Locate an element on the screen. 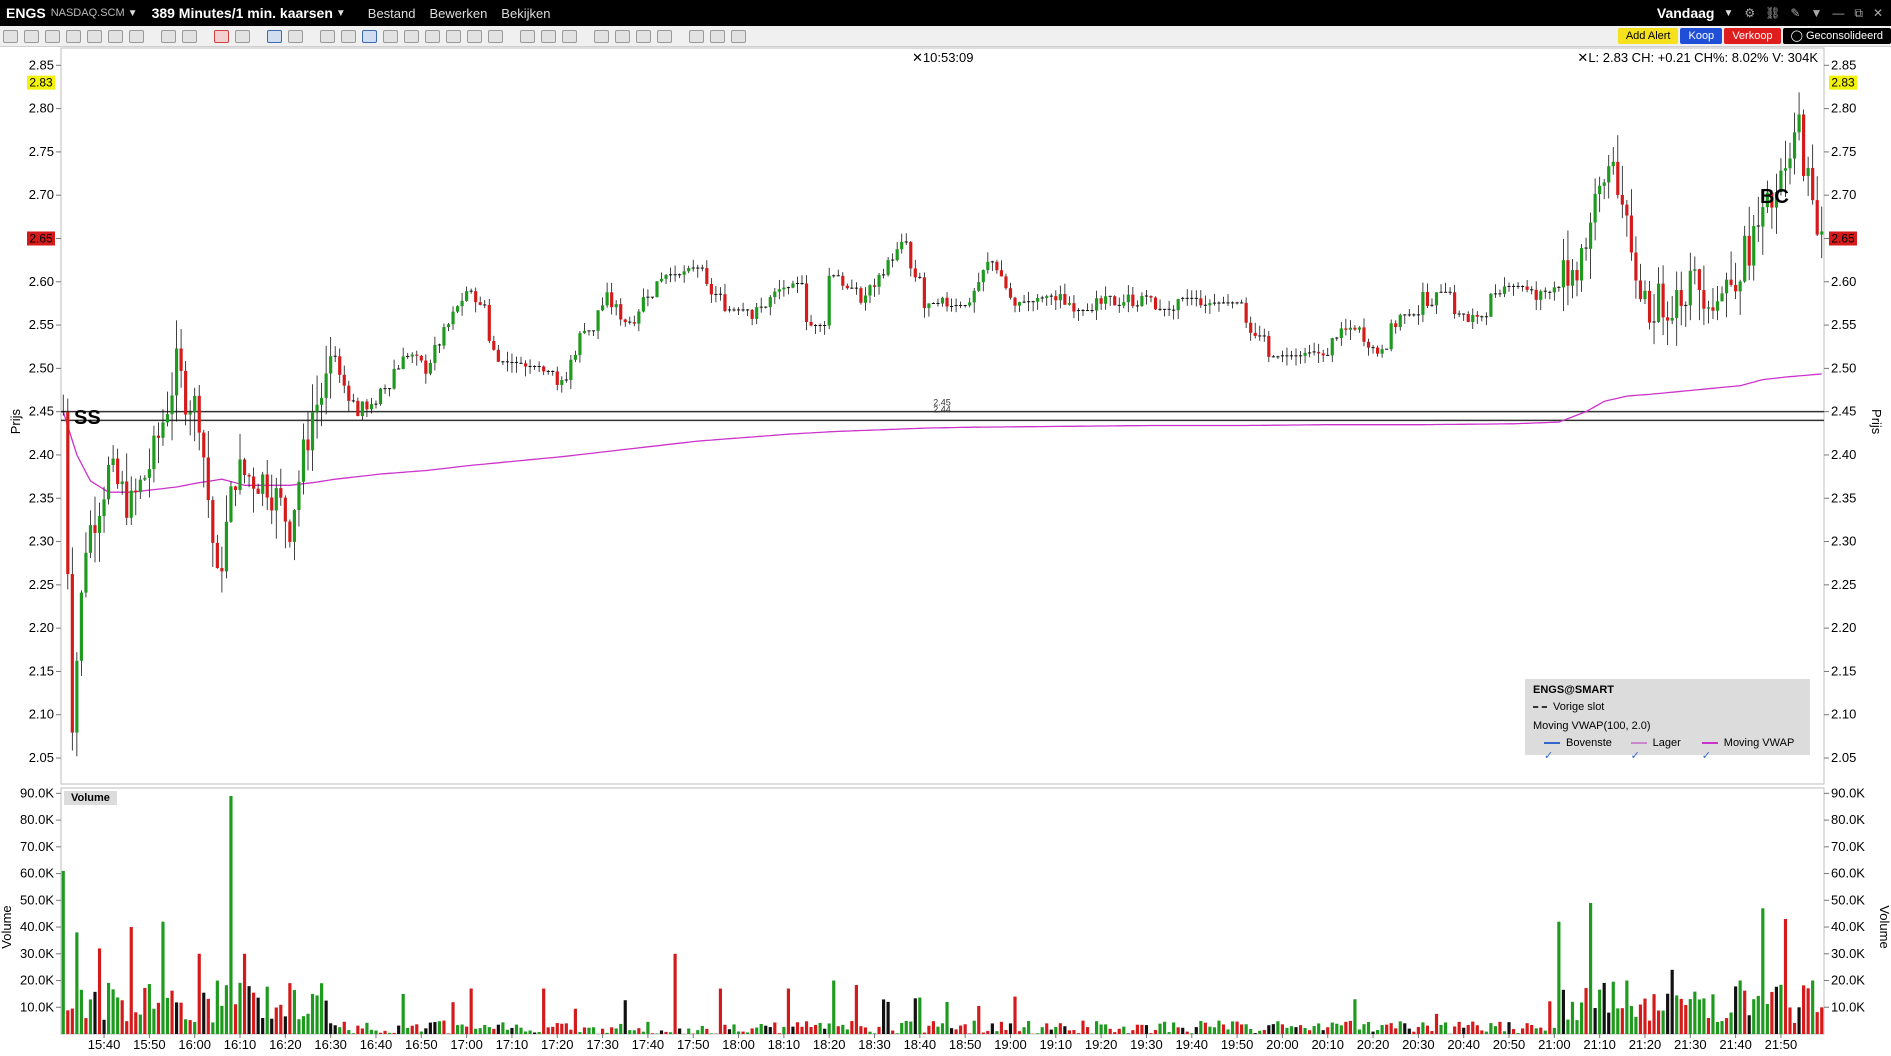 The height and width of the screenshot is (1056, 1891). gear-icon: ⚙ is located at coordinates (1749, 13).